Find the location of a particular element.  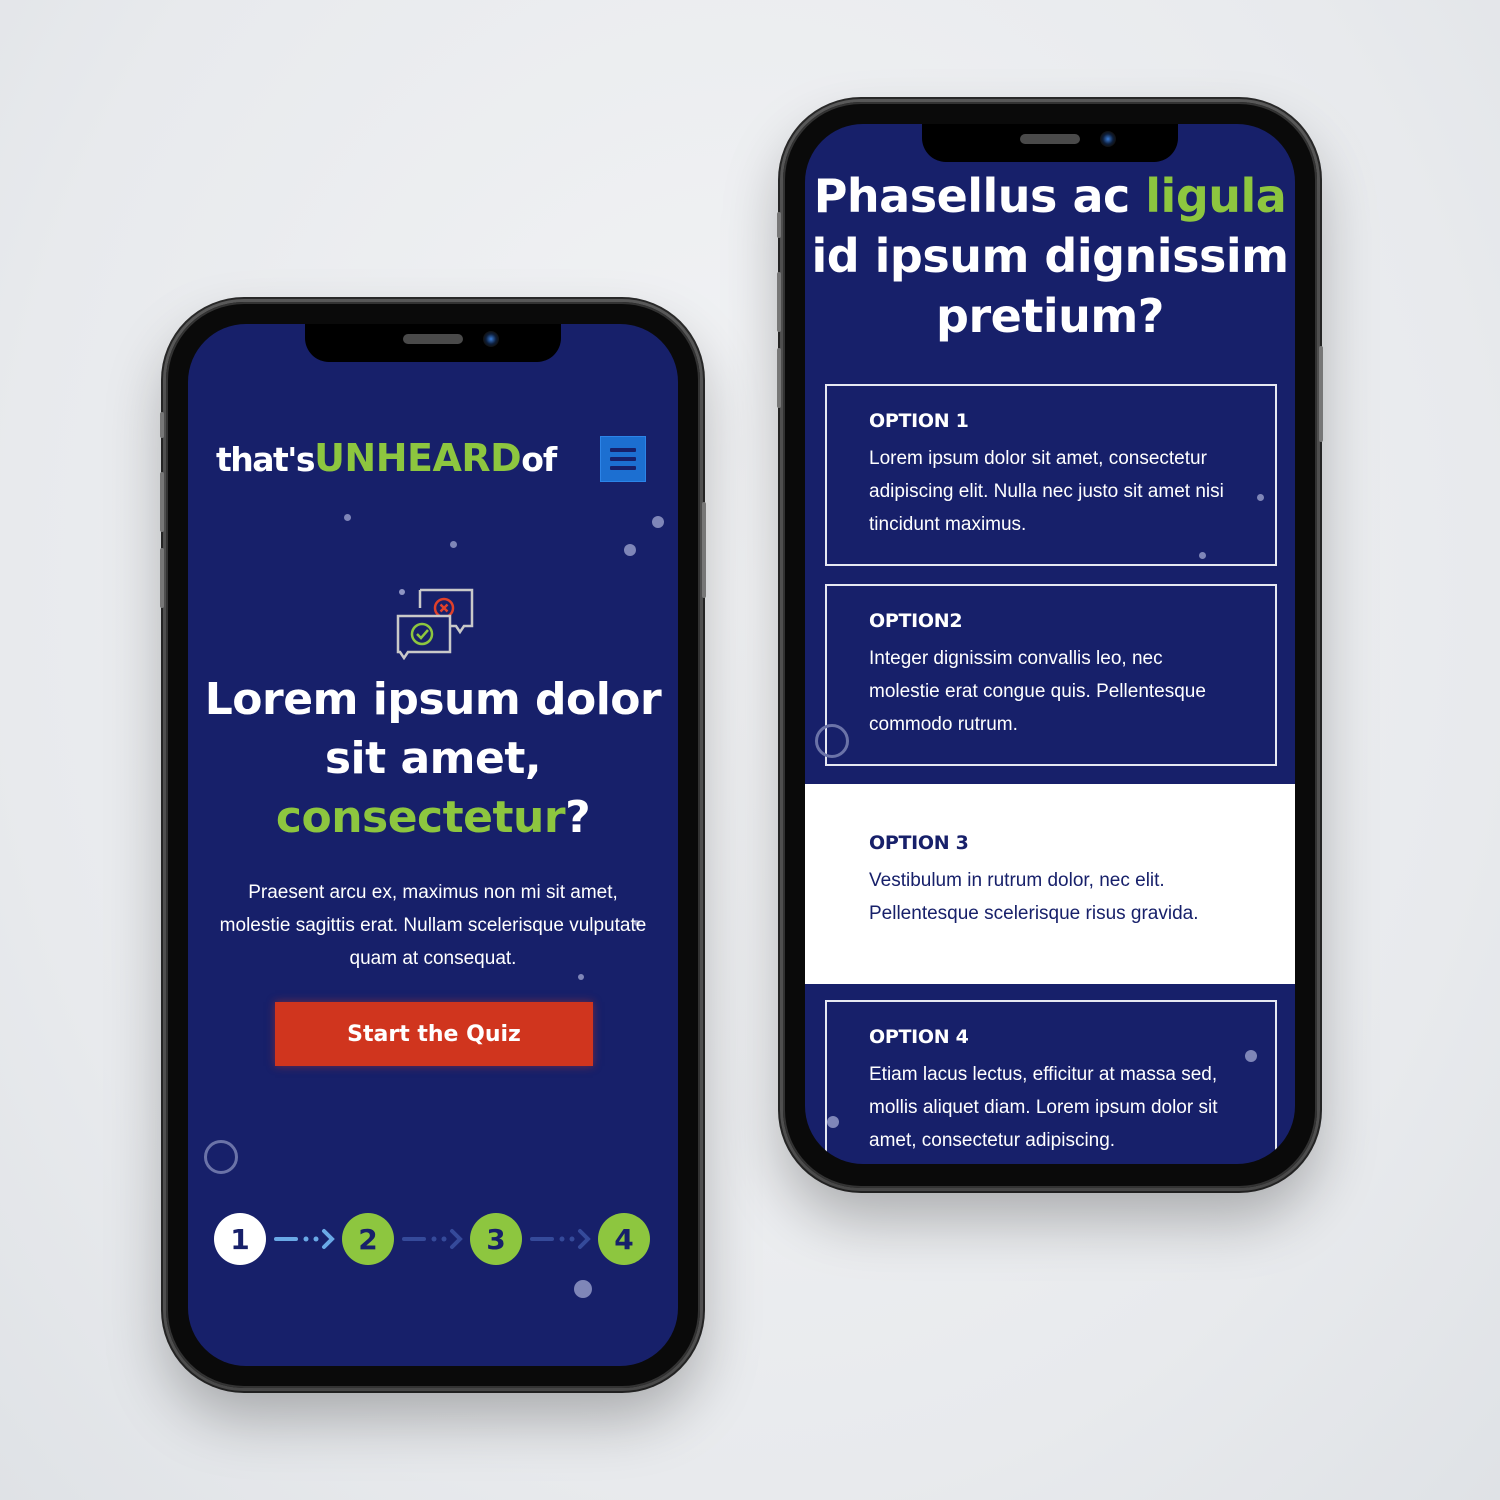

brand-logo: that'sUNHEARDof is located at coordinates (386, 458).